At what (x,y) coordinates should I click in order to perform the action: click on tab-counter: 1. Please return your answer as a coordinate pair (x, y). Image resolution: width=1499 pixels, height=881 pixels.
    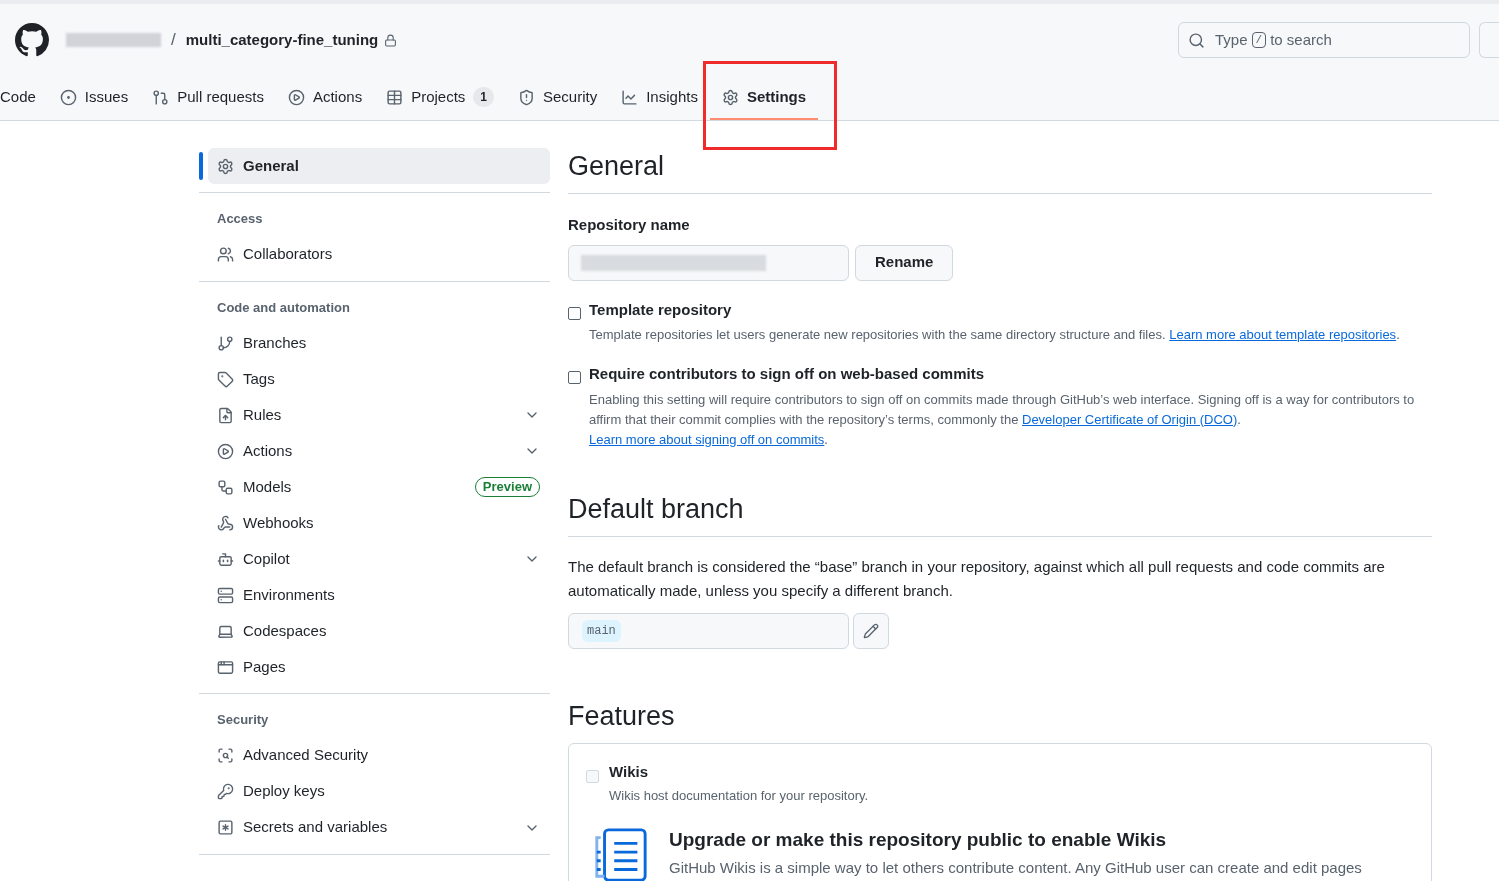
    Looking at the image, I should click on (483, 97).